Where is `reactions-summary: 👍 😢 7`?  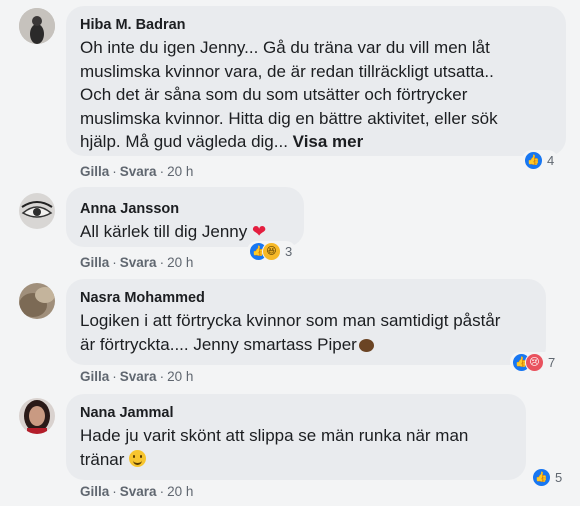 reactions-summary: 👍 😢 7 is located at coordinates (535, 362).